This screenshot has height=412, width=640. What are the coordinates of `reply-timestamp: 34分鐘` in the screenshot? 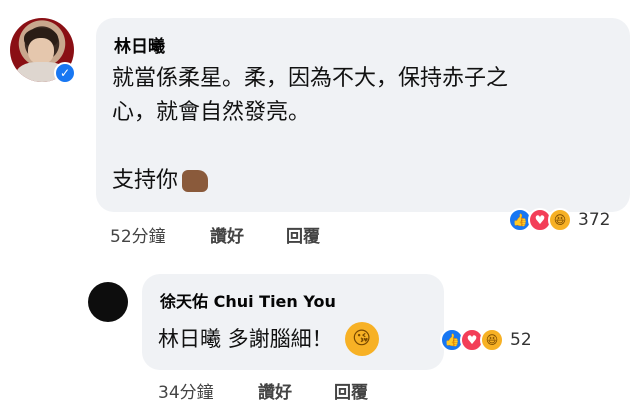 It's located at (186, 390).